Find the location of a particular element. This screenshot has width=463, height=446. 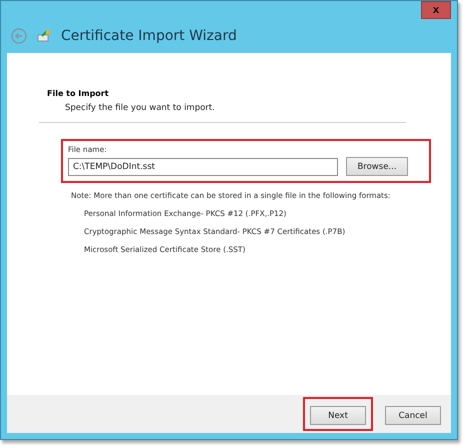

window-title: Certificate Import Wizard is located at coordinates (149, 36).